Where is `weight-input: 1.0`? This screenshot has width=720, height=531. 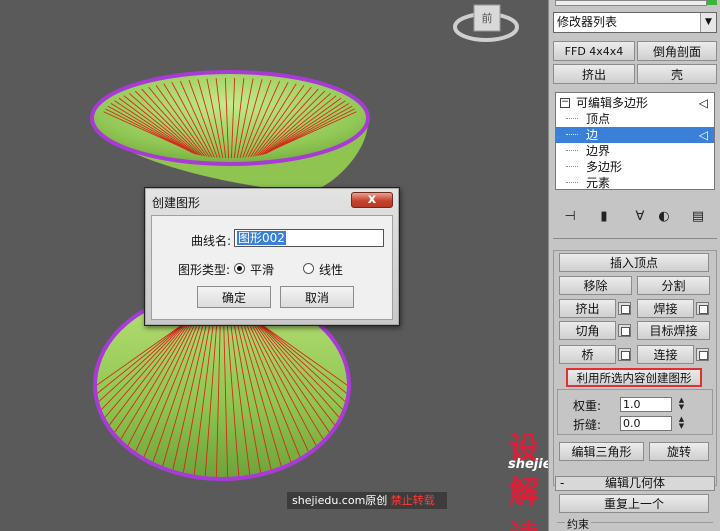 weight-input: 1.0 is located at coordinates (646, 404).